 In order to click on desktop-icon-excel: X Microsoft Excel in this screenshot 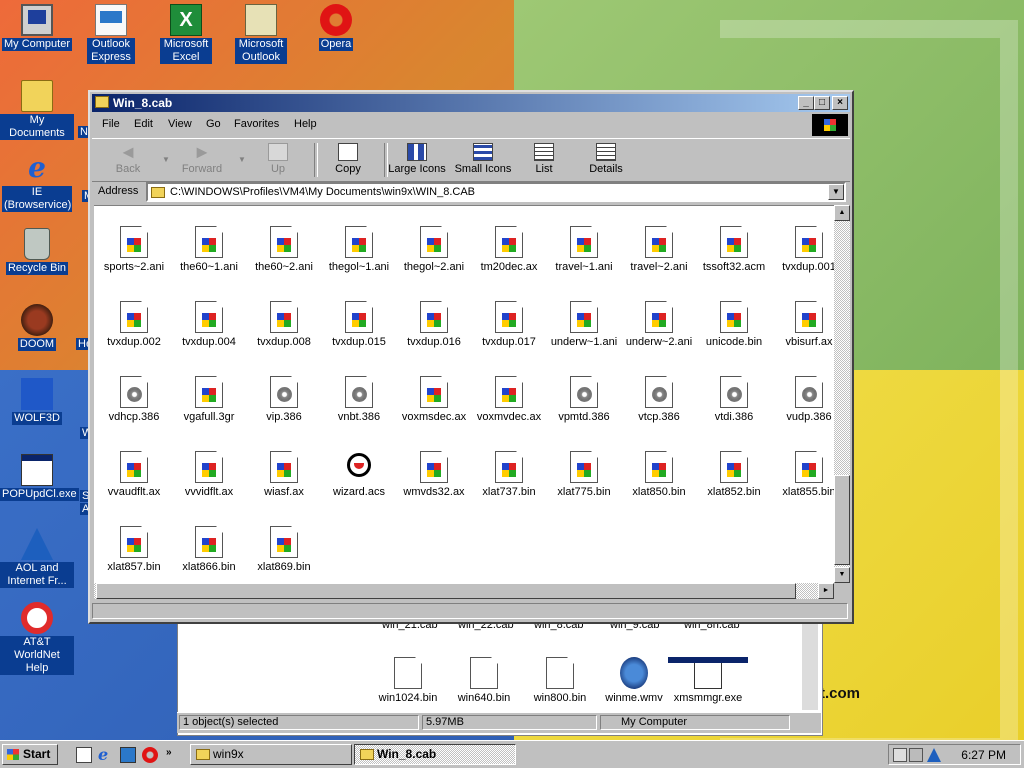, I will do `click(186, 34)`.